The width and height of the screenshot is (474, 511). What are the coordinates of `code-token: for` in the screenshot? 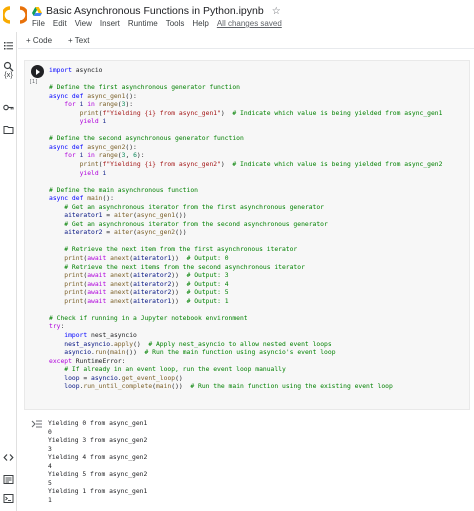 It's located at (70, 156).